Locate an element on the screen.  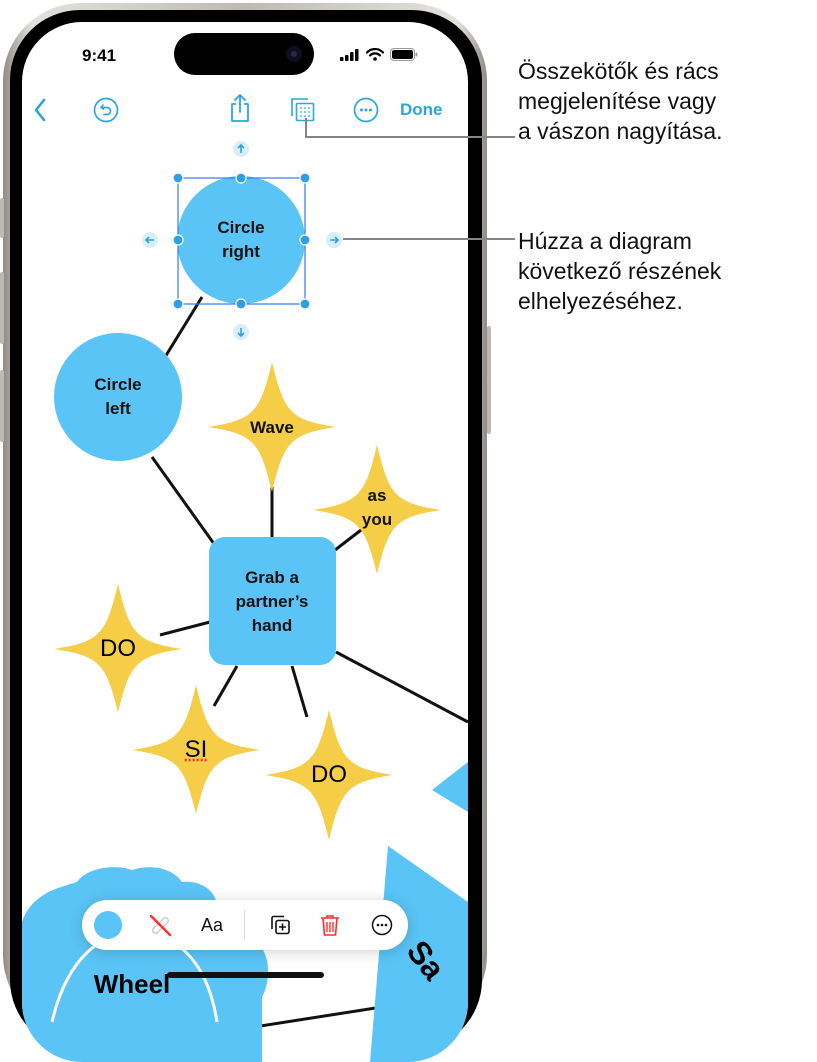
callout-line-text: megjelenítése vagy is located at coordinates (617, 101).